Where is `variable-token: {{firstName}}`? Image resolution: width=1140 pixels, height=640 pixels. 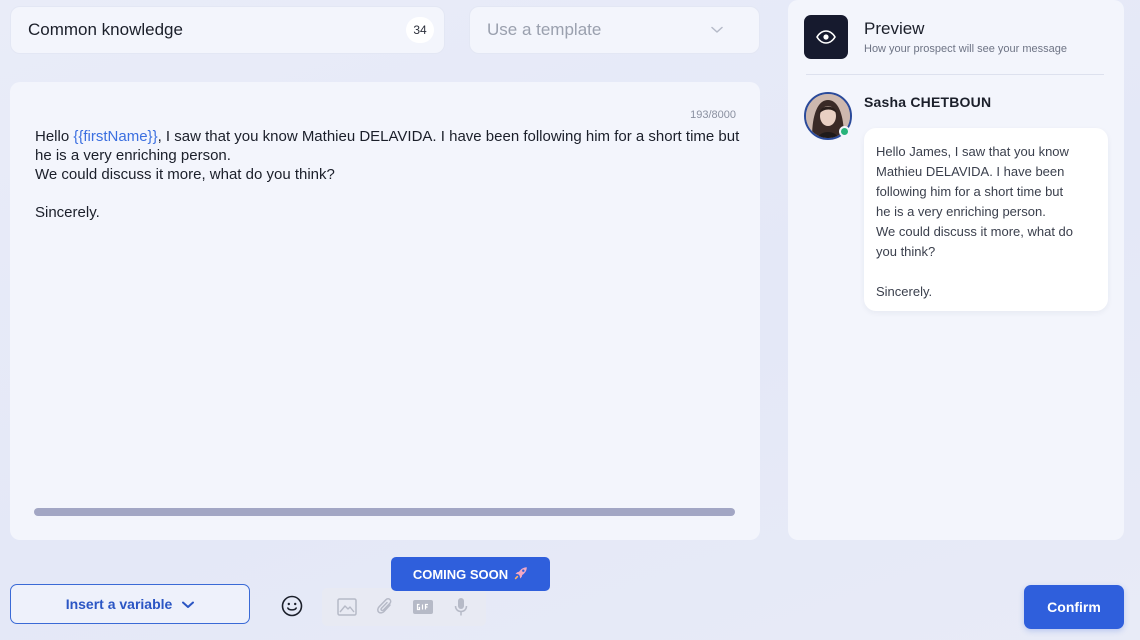
variable-token: {{firstName}} is located at coordinates (115, 136).